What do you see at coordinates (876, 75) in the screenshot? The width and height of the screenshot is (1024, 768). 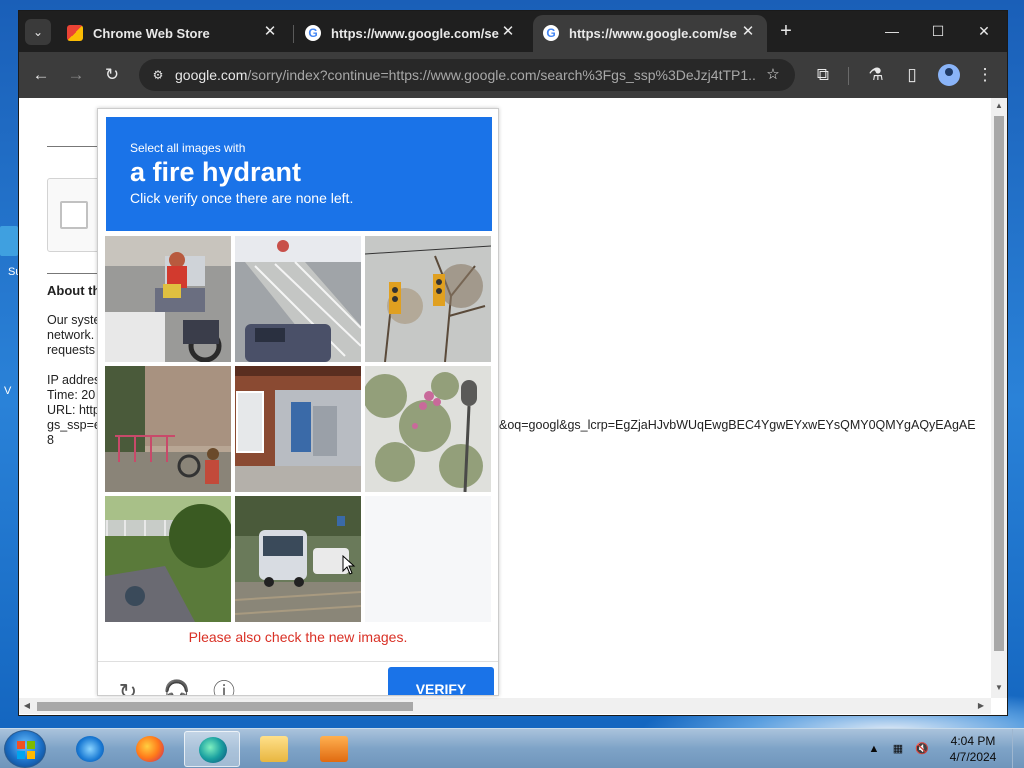 I see `labs-flask-icon: ⚗` at bounding box center [876, 75].